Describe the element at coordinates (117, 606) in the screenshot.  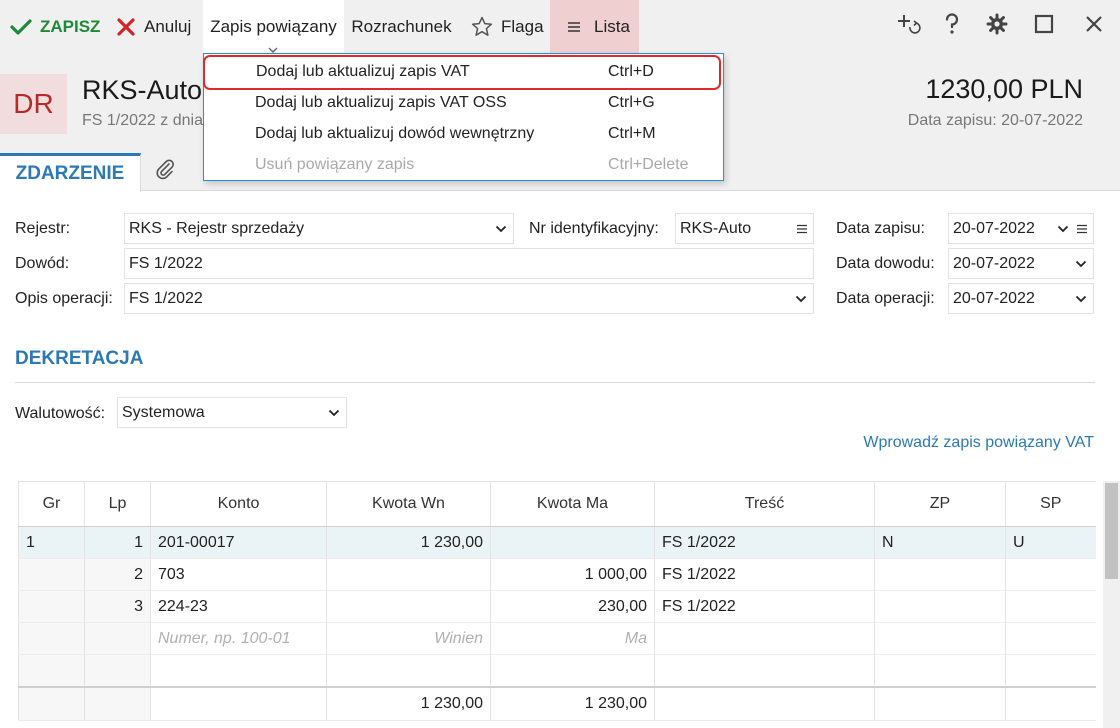
I see `cell-lp: 3` at that location.